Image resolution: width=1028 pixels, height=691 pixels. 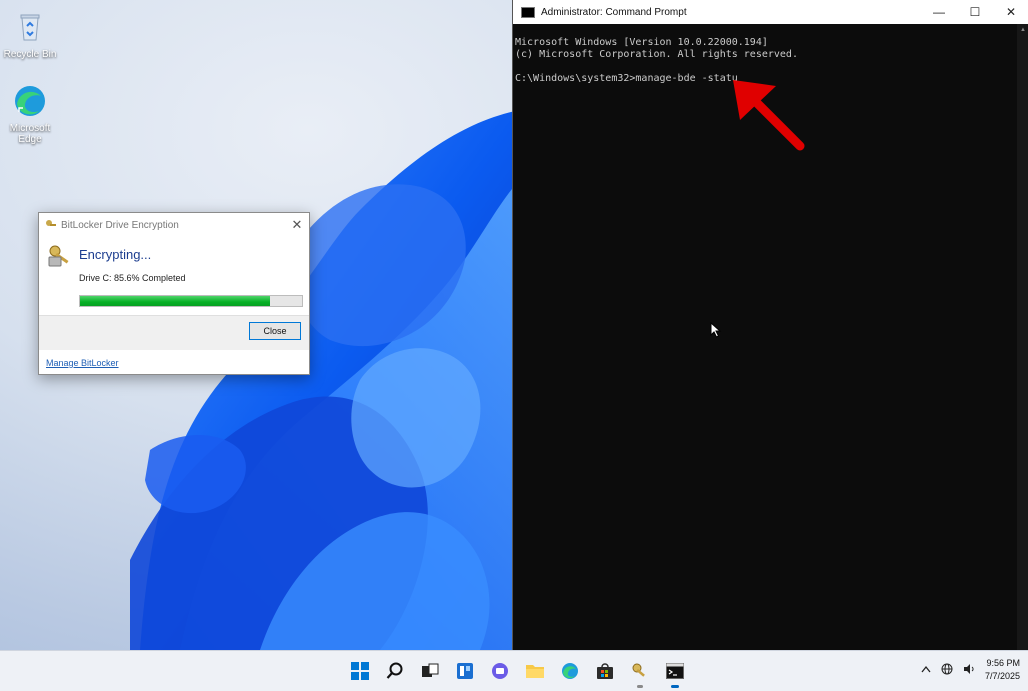 I want to click on encryption-progress-bar, so click(x=191, y=301).